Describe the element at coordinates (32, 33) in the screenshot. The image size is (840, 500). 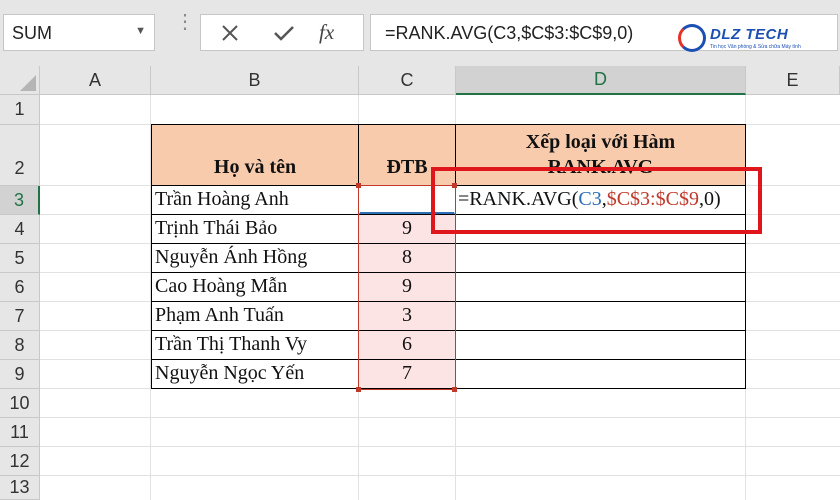
I see `name-box-value: SUM` at that location.